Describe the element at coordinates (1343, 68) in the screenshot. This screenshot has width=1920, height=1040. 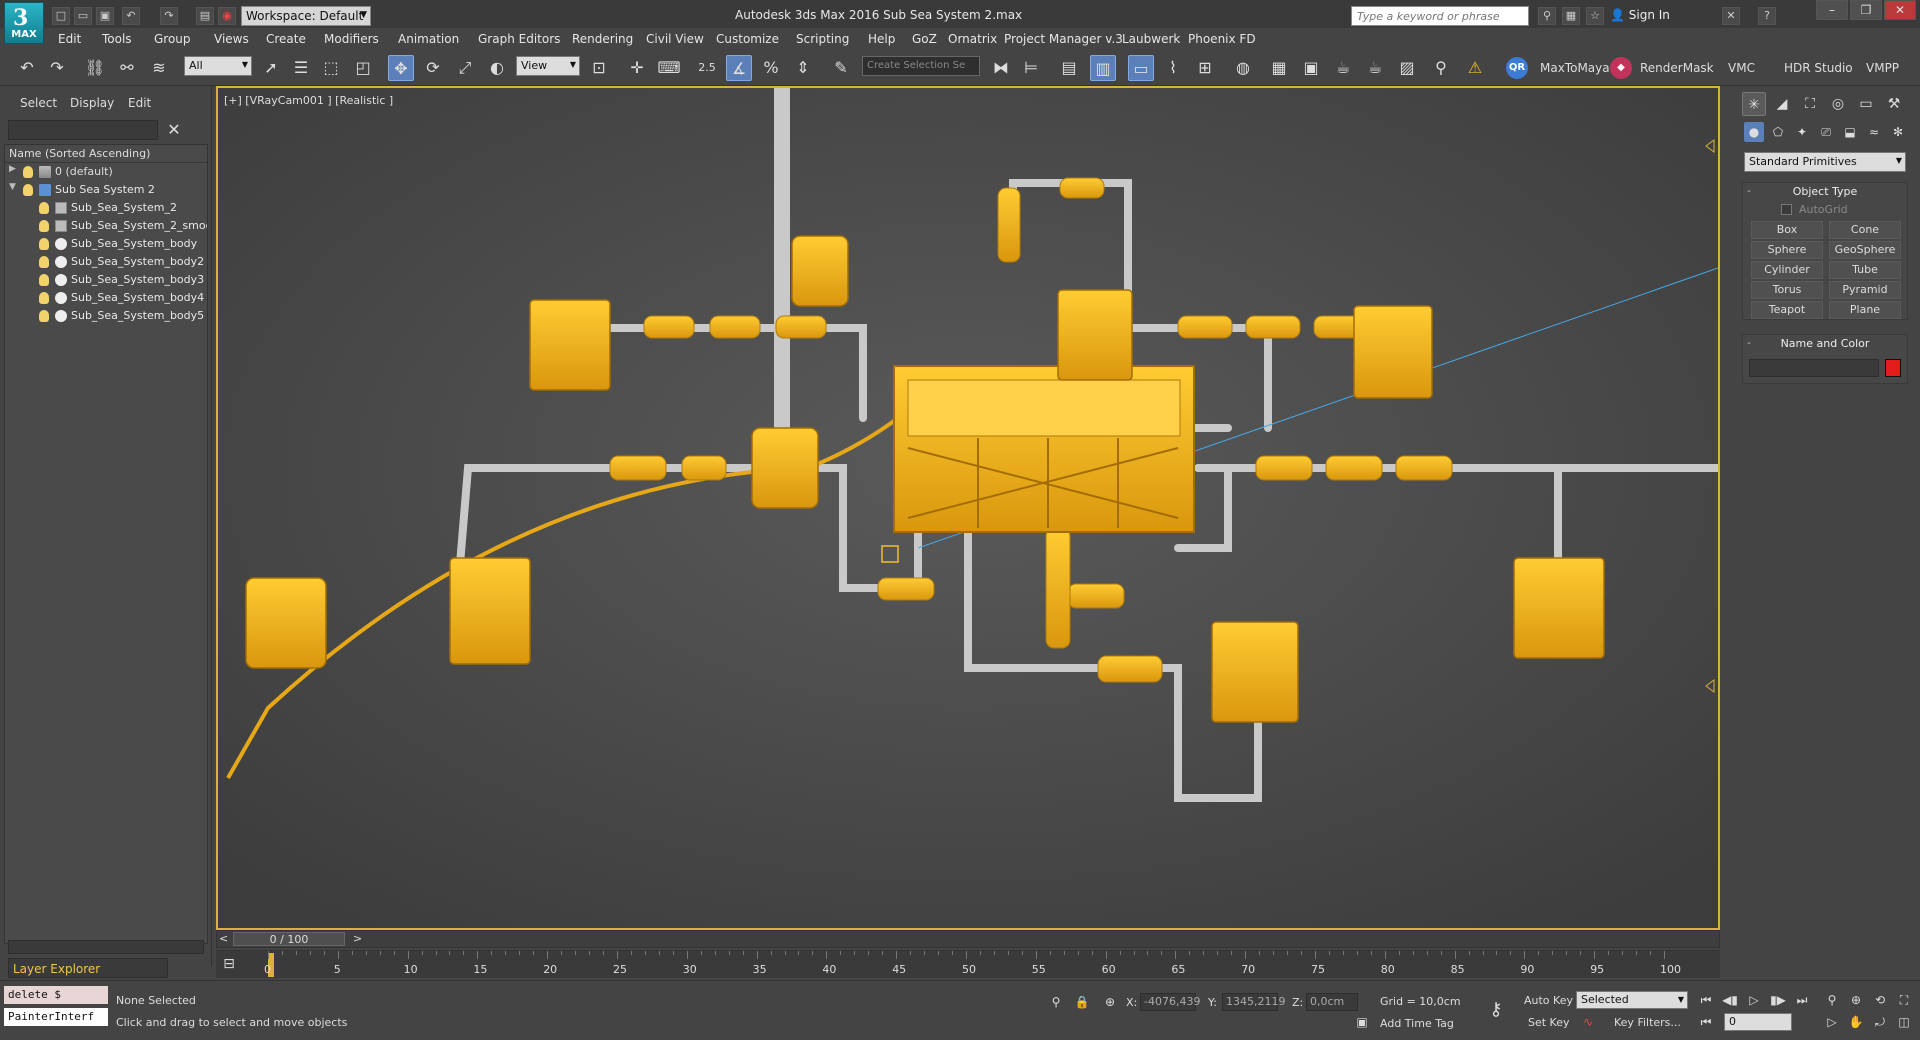
I see `render-production-icon: ☕` at that location.